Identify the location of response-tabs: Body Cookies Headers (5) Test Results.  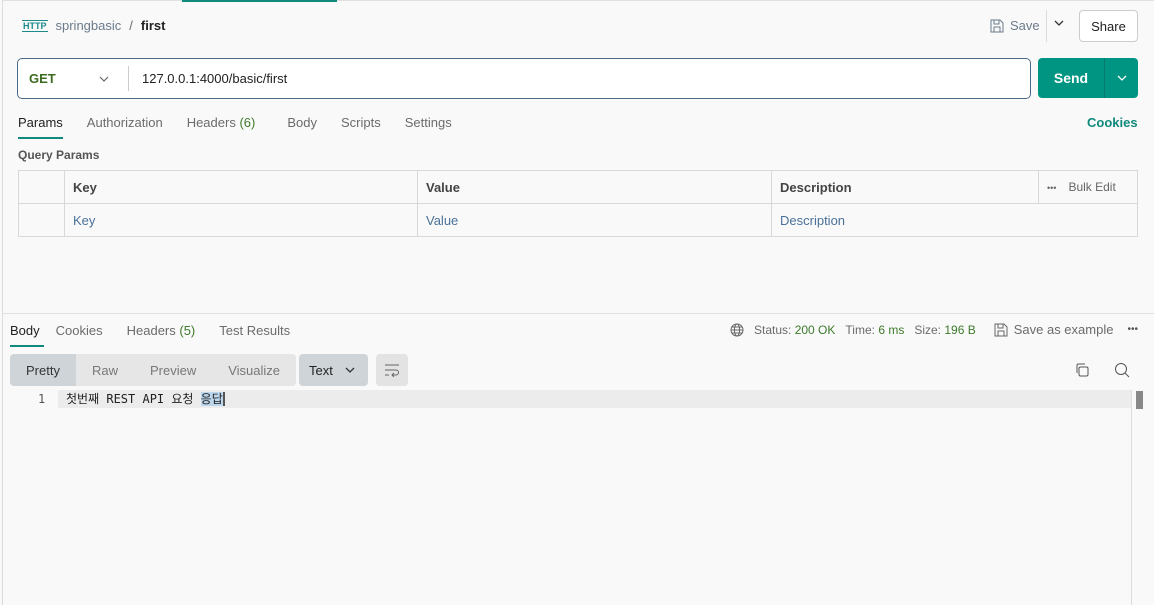
(156, 335).